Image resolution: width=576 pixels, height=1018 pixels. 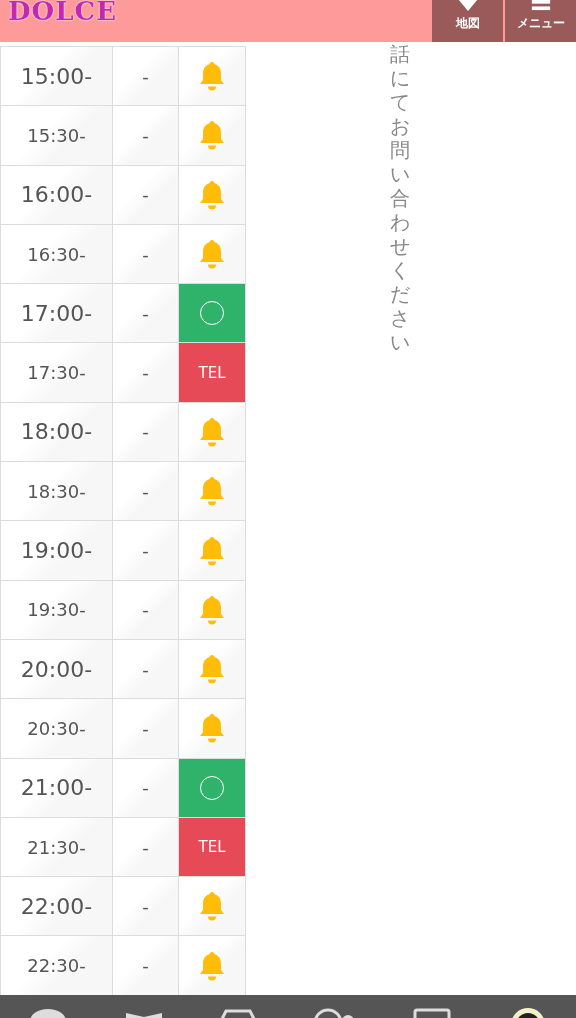 I want to click on time-cell: 22:30-, so click(x=56, y=965).